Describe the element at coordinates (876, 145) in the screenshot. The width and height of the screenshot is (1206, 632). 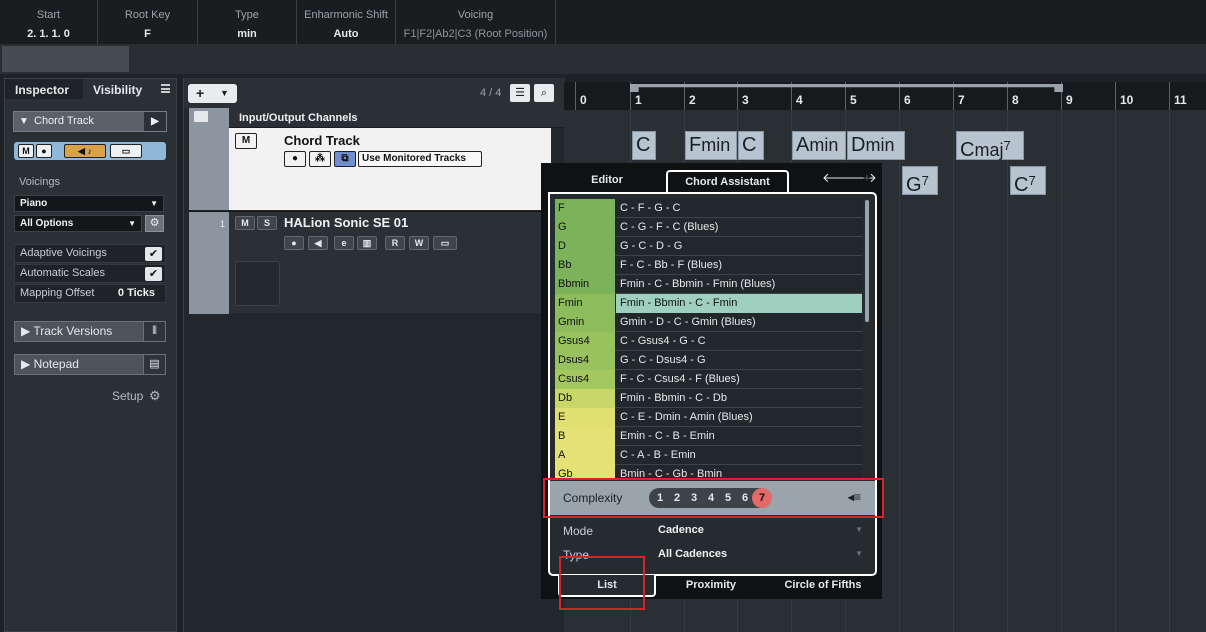
I see `chord-event: Dmin` at that location.